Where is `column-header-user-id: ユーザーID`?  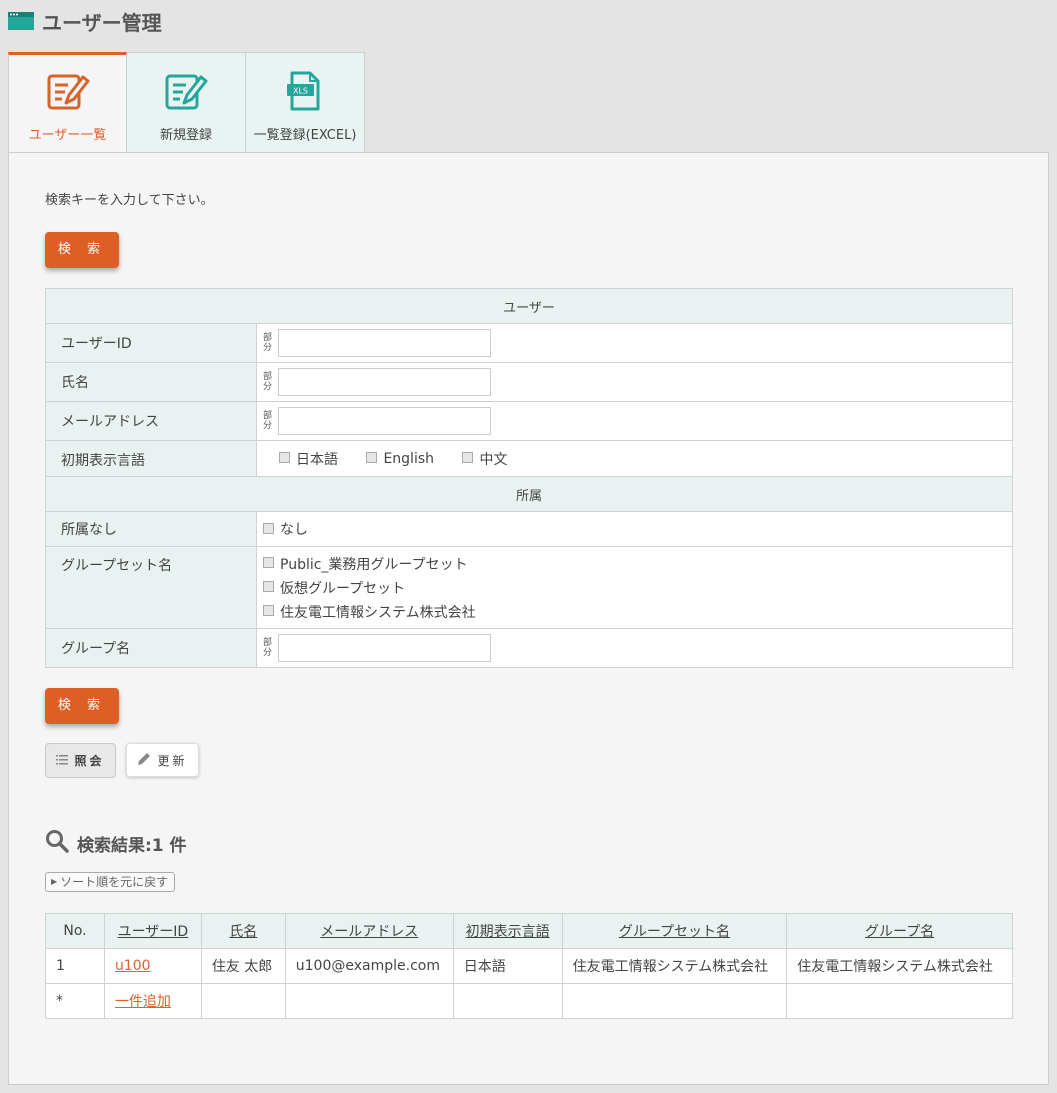 column-header-user-id: ユーザーID is located at coordinates (152, 931).